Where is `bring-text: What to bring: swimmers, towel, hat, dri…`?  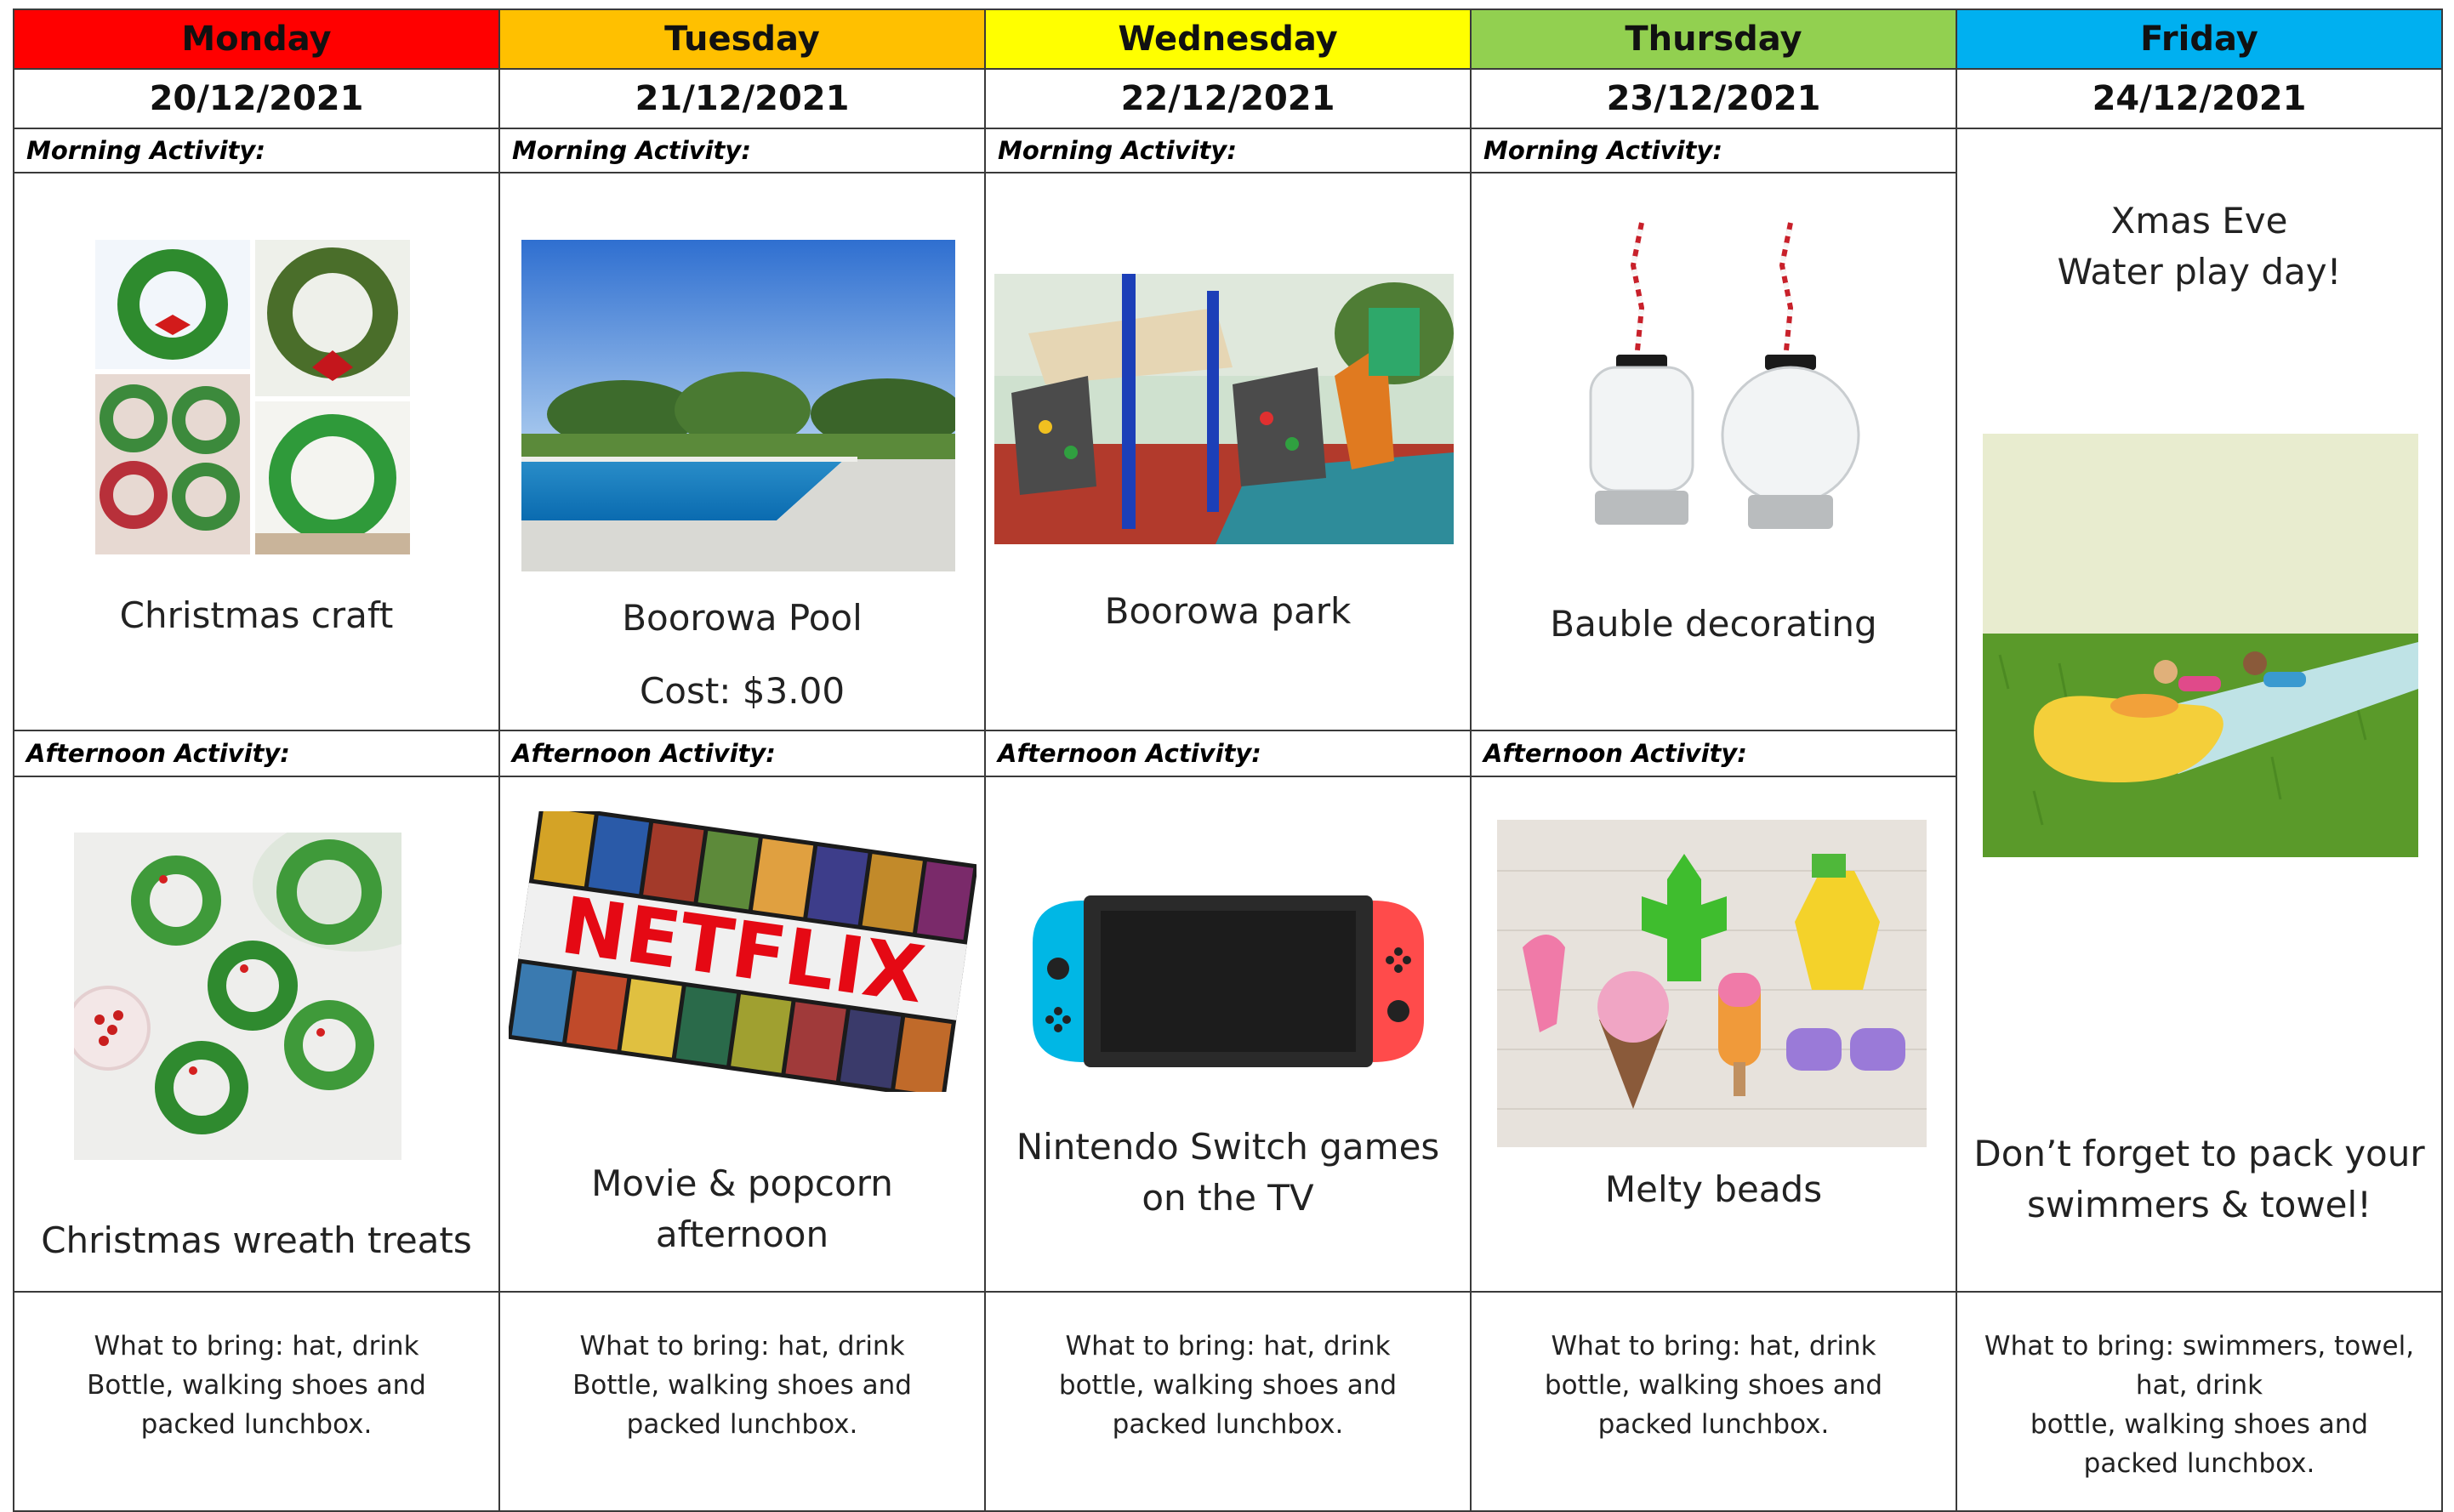 bring-text: What to bring: swimmers, towel, hat, dri… is located at coordinates (2199, 1405).